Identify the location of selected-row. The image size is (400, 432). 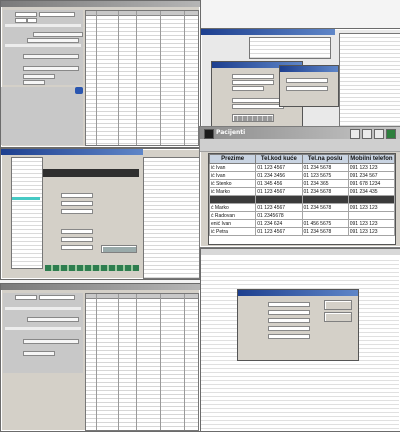
(26, 198).